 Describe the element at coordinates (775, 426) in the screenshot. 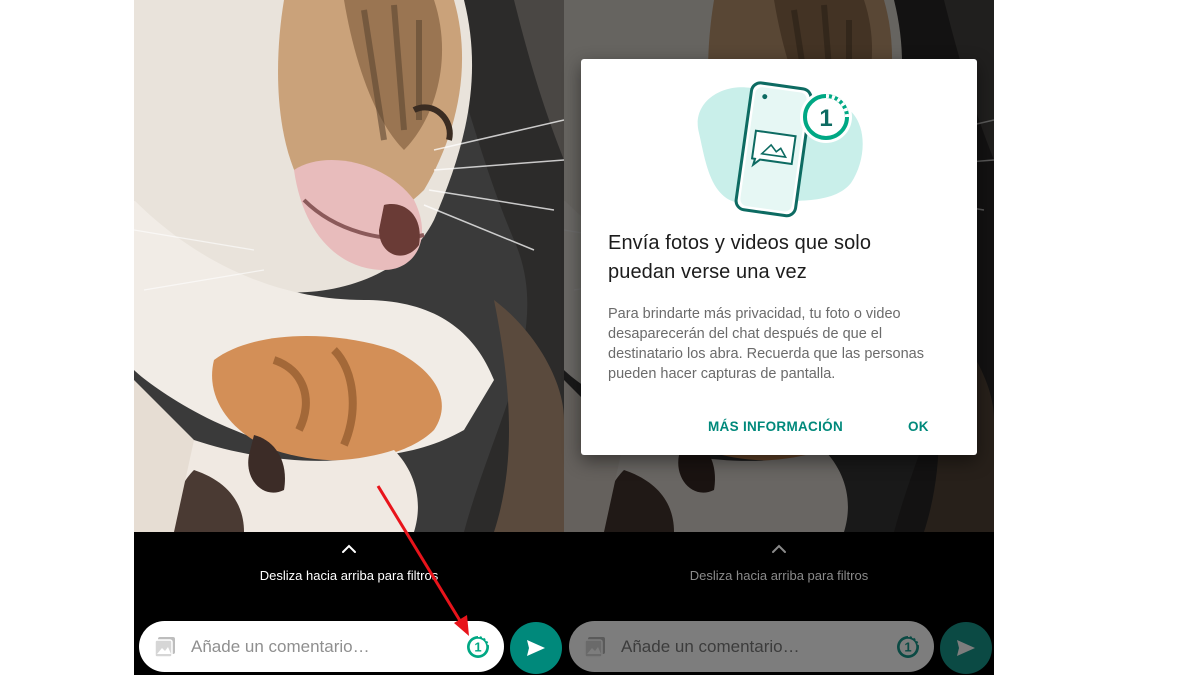

I see `more-info-button: MÁS INFORMACIÓN` at that location.